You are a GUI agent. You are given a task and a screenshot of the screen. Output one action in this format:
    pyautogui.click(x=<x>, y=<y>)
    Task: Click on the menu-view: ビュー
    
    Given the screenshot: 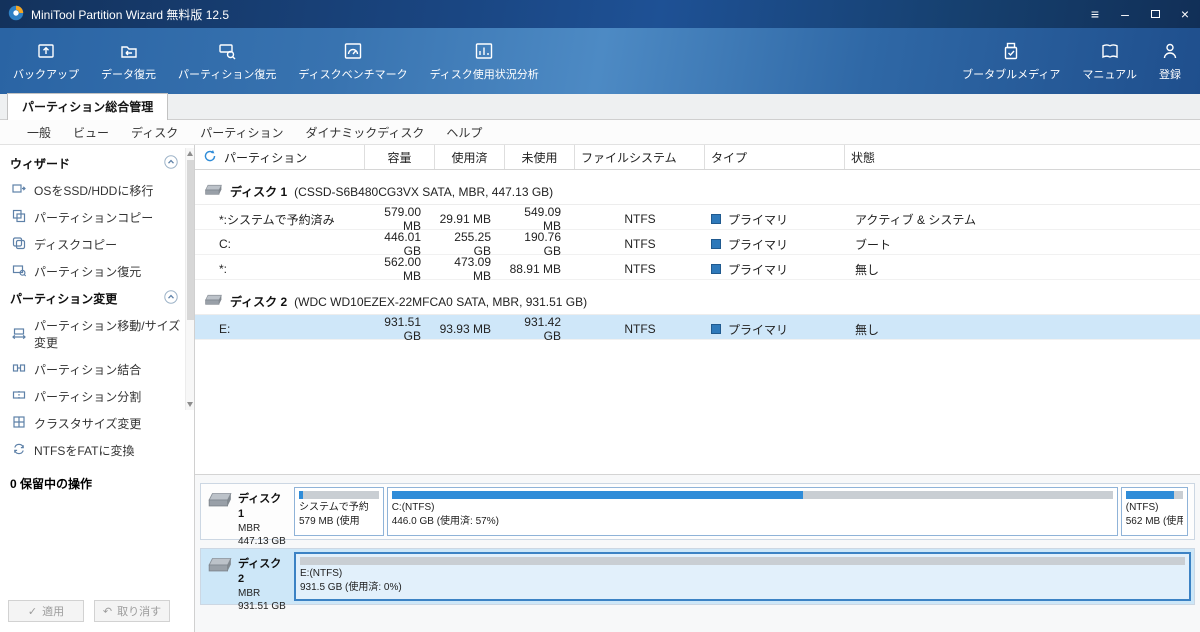 What is the action you would take?
    pyautogui.click(x=91, y=132)
    